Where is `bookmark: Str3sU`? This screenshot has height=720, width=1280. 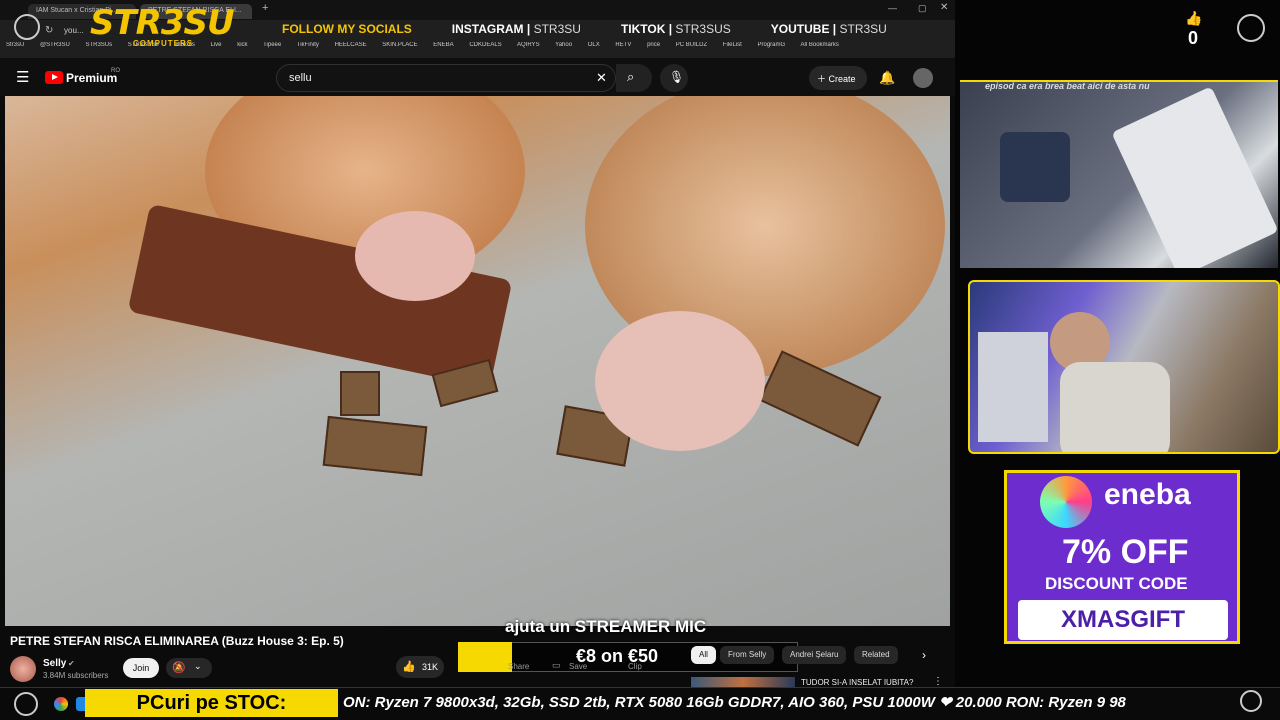
bookmark: Str3sU is located at coordinates (15, 45).